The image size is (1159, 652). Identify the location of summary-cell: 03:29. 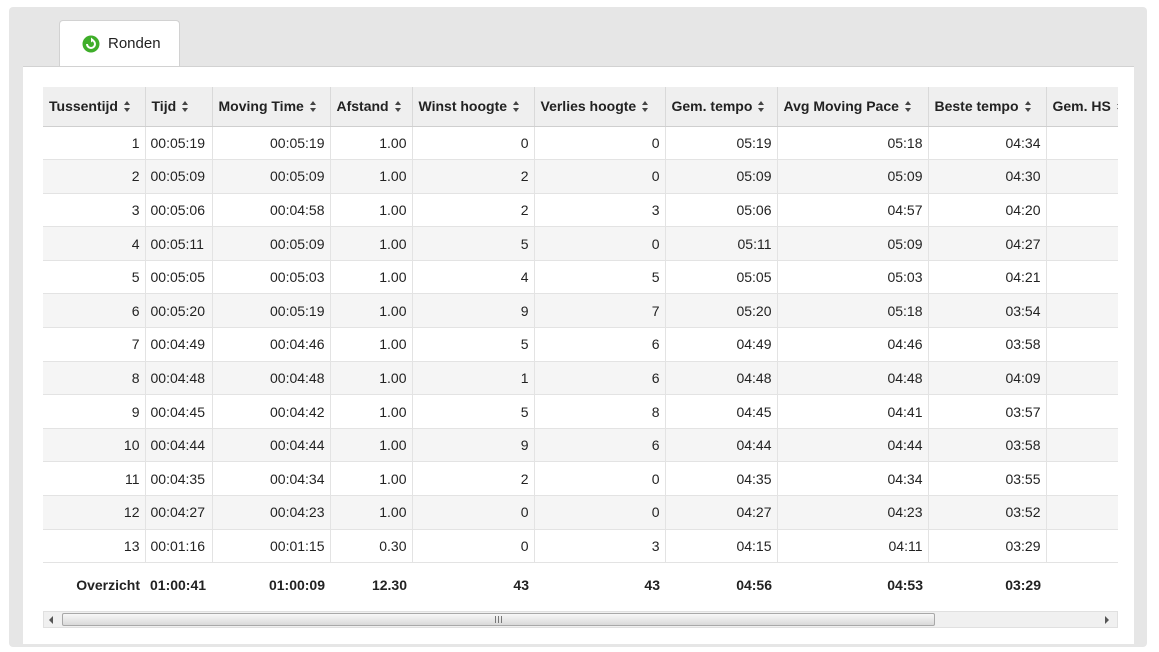
(987, 584).